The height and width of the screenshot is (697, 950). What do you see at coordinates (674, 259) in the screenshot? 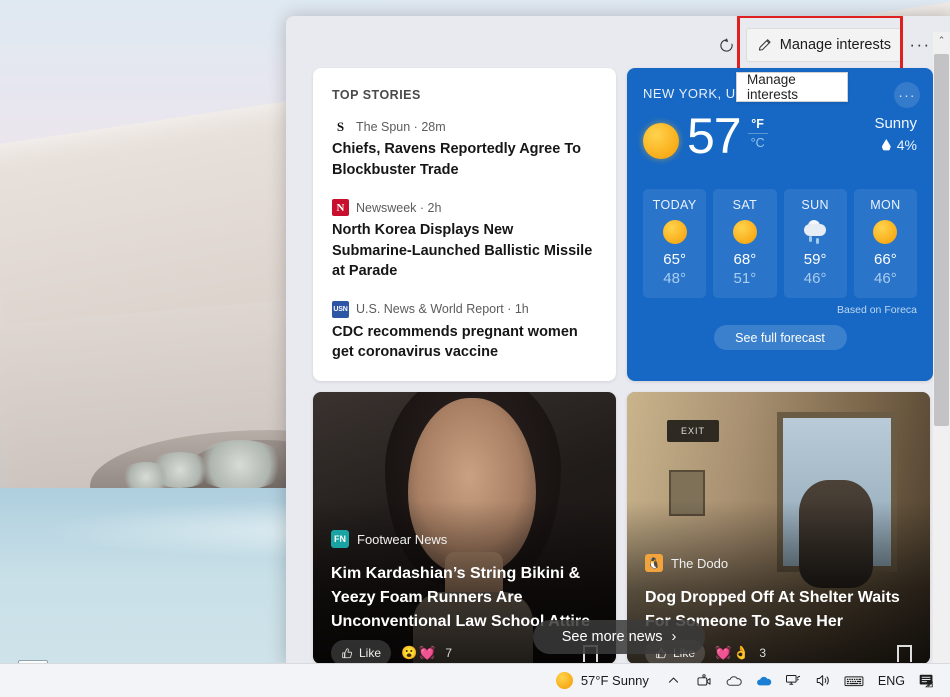
I see `forecast-high: 65°` at bounding box center [674, 259].